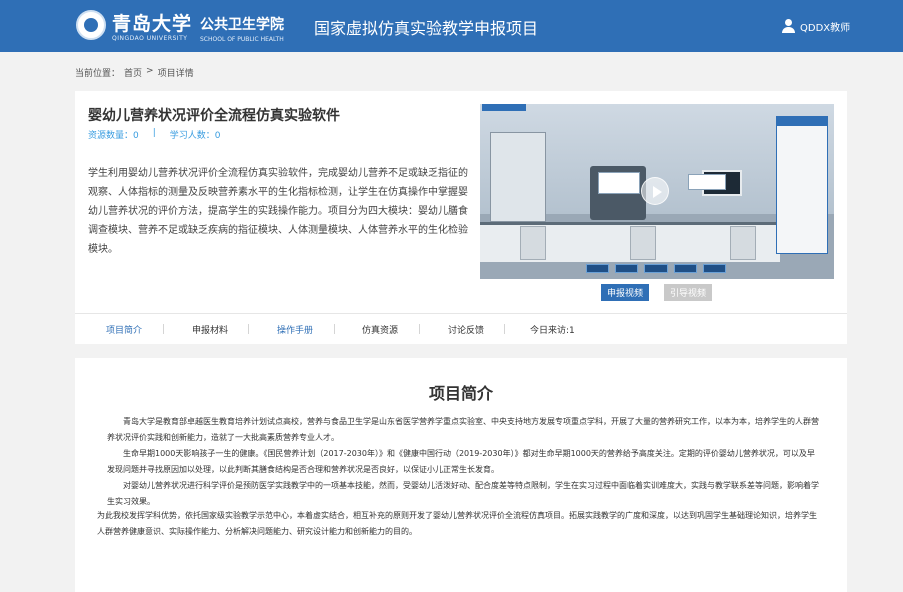 This screenshot has height=592, width=903. I want to click on scene-side-panel, so click(802, 185).